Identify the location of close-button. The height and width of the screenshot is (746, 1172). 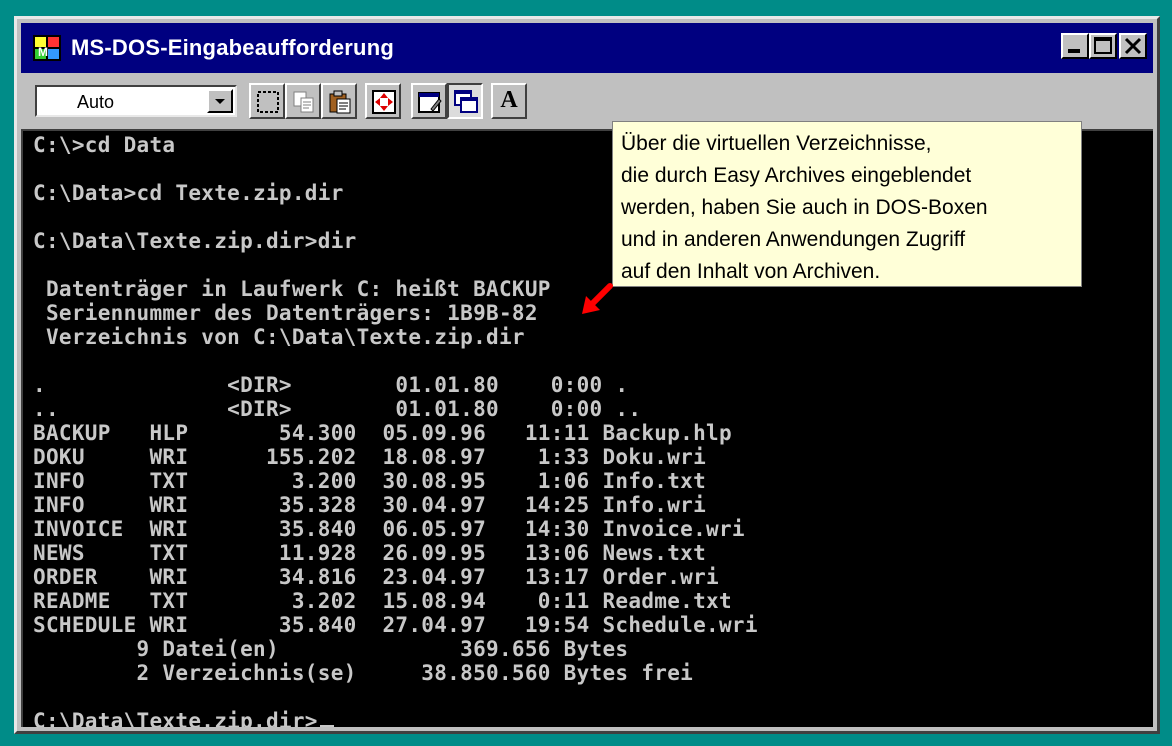
(1133, 46).